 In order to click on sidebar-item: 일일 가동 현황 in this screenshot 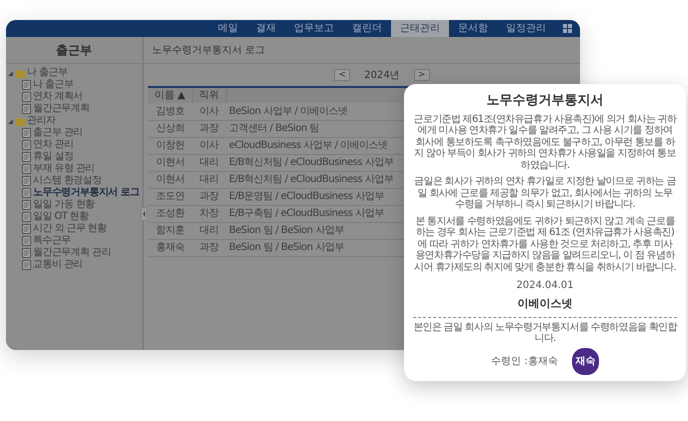, I will do `click(64, 205)`.